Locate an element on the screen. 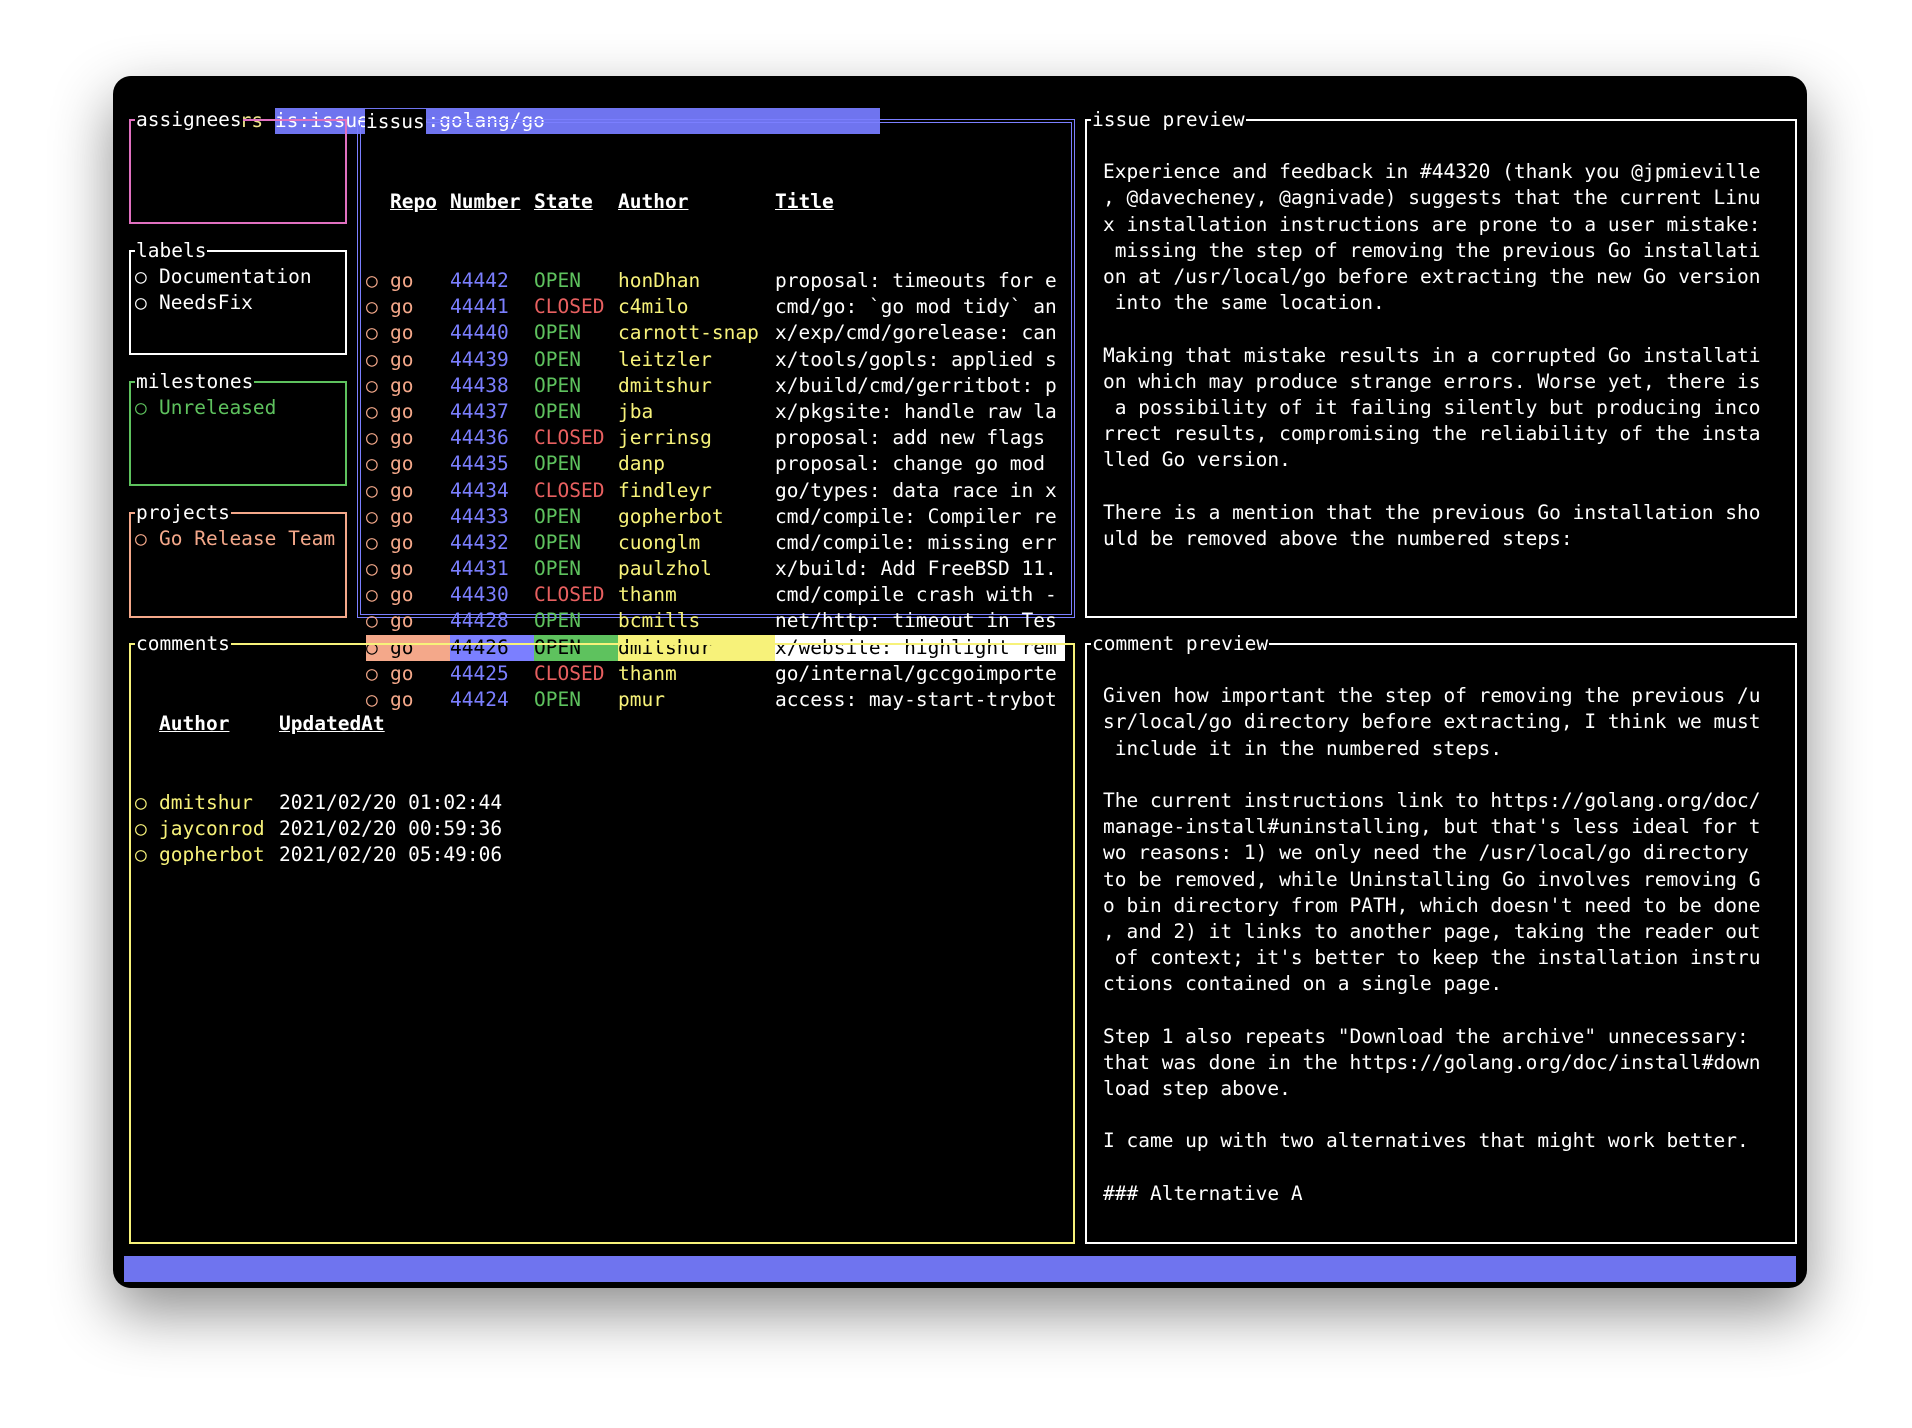 This screenshot has height=1428, width=1912. issue-author: findleyr is located at coordinates (665, 490).